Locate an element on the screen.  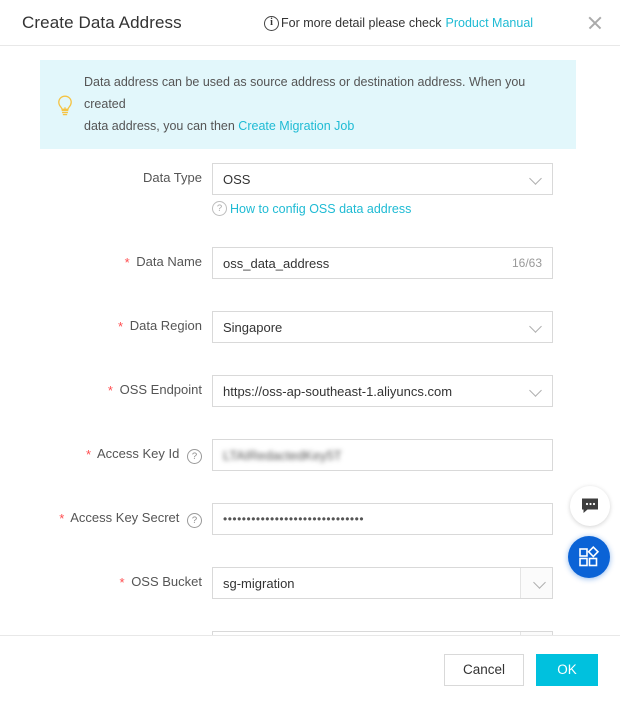
label-data-region-text: Data Region is located at coordinates (165, 325).